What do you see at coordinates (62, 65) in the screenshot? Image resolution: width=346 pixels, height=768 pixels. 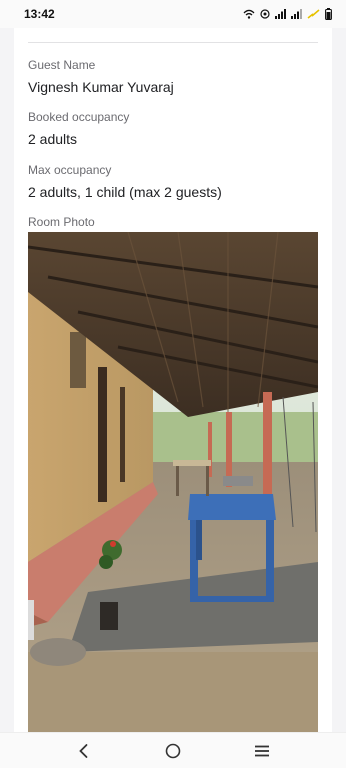 I see `guest-name-label: Guest Name` at bounding box center [62, 65].